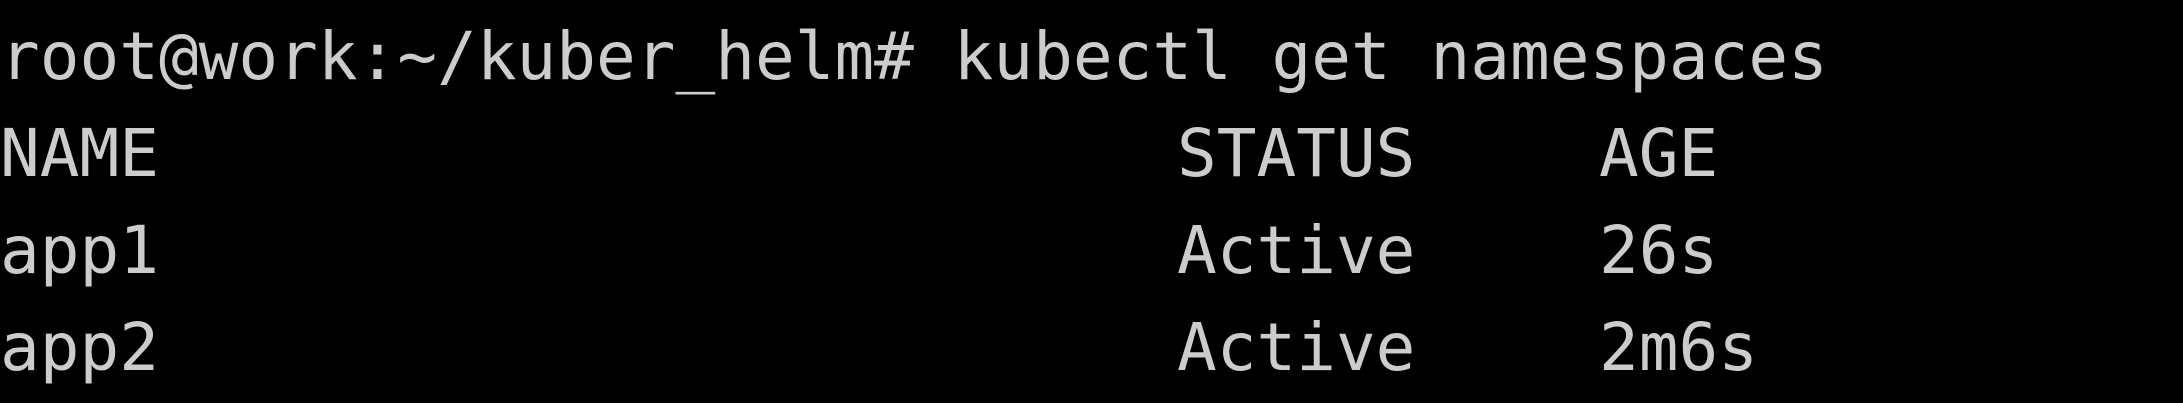 Image resolution: width=2183 pixels, height=403 pixels. Describe the element at coordinates (1659, 153) in the screenshot. I see `header-age: AGE` at that location.